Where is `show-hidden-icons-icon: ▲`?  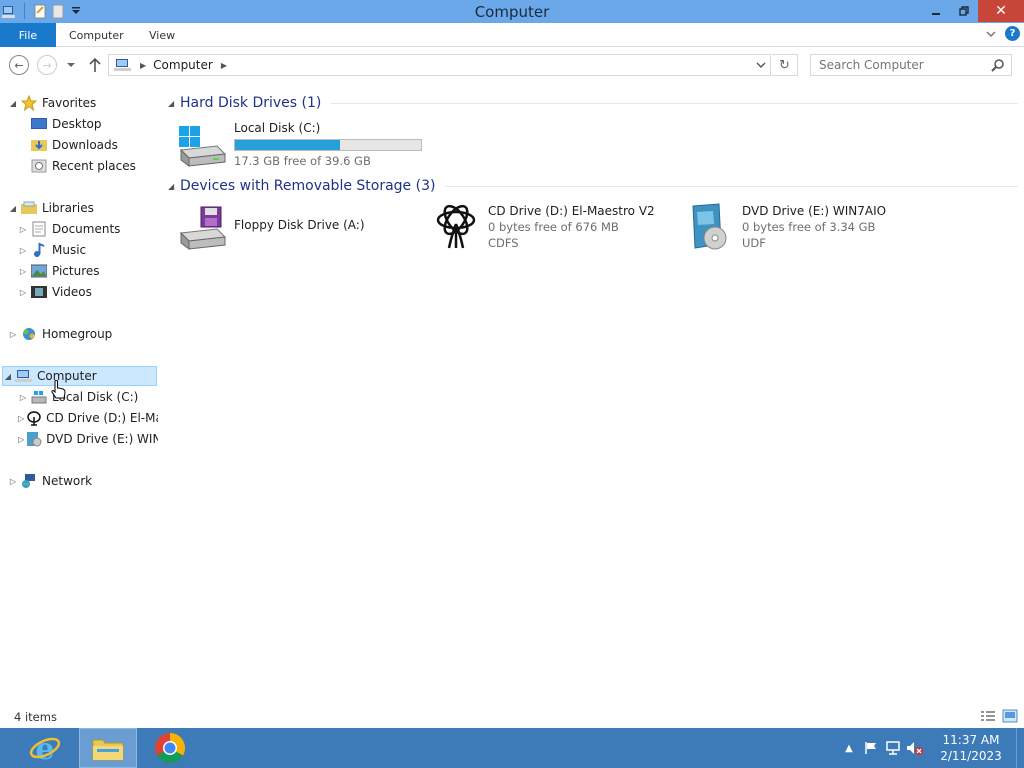 show-hidden-icons-icon: ▲ is located at coordinates (849, 748).